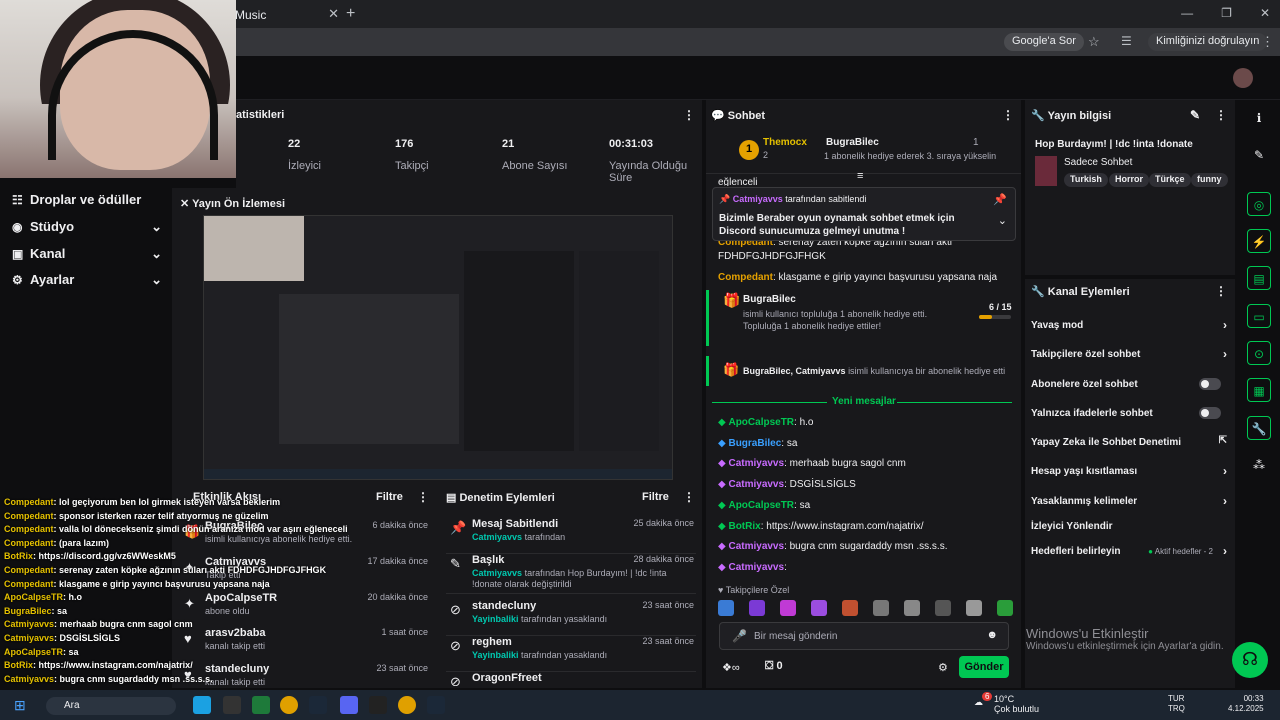  Describe the element at coordinates (1000, 199) in the screenshot. I see `pin-action-icon: 📌` at that location.